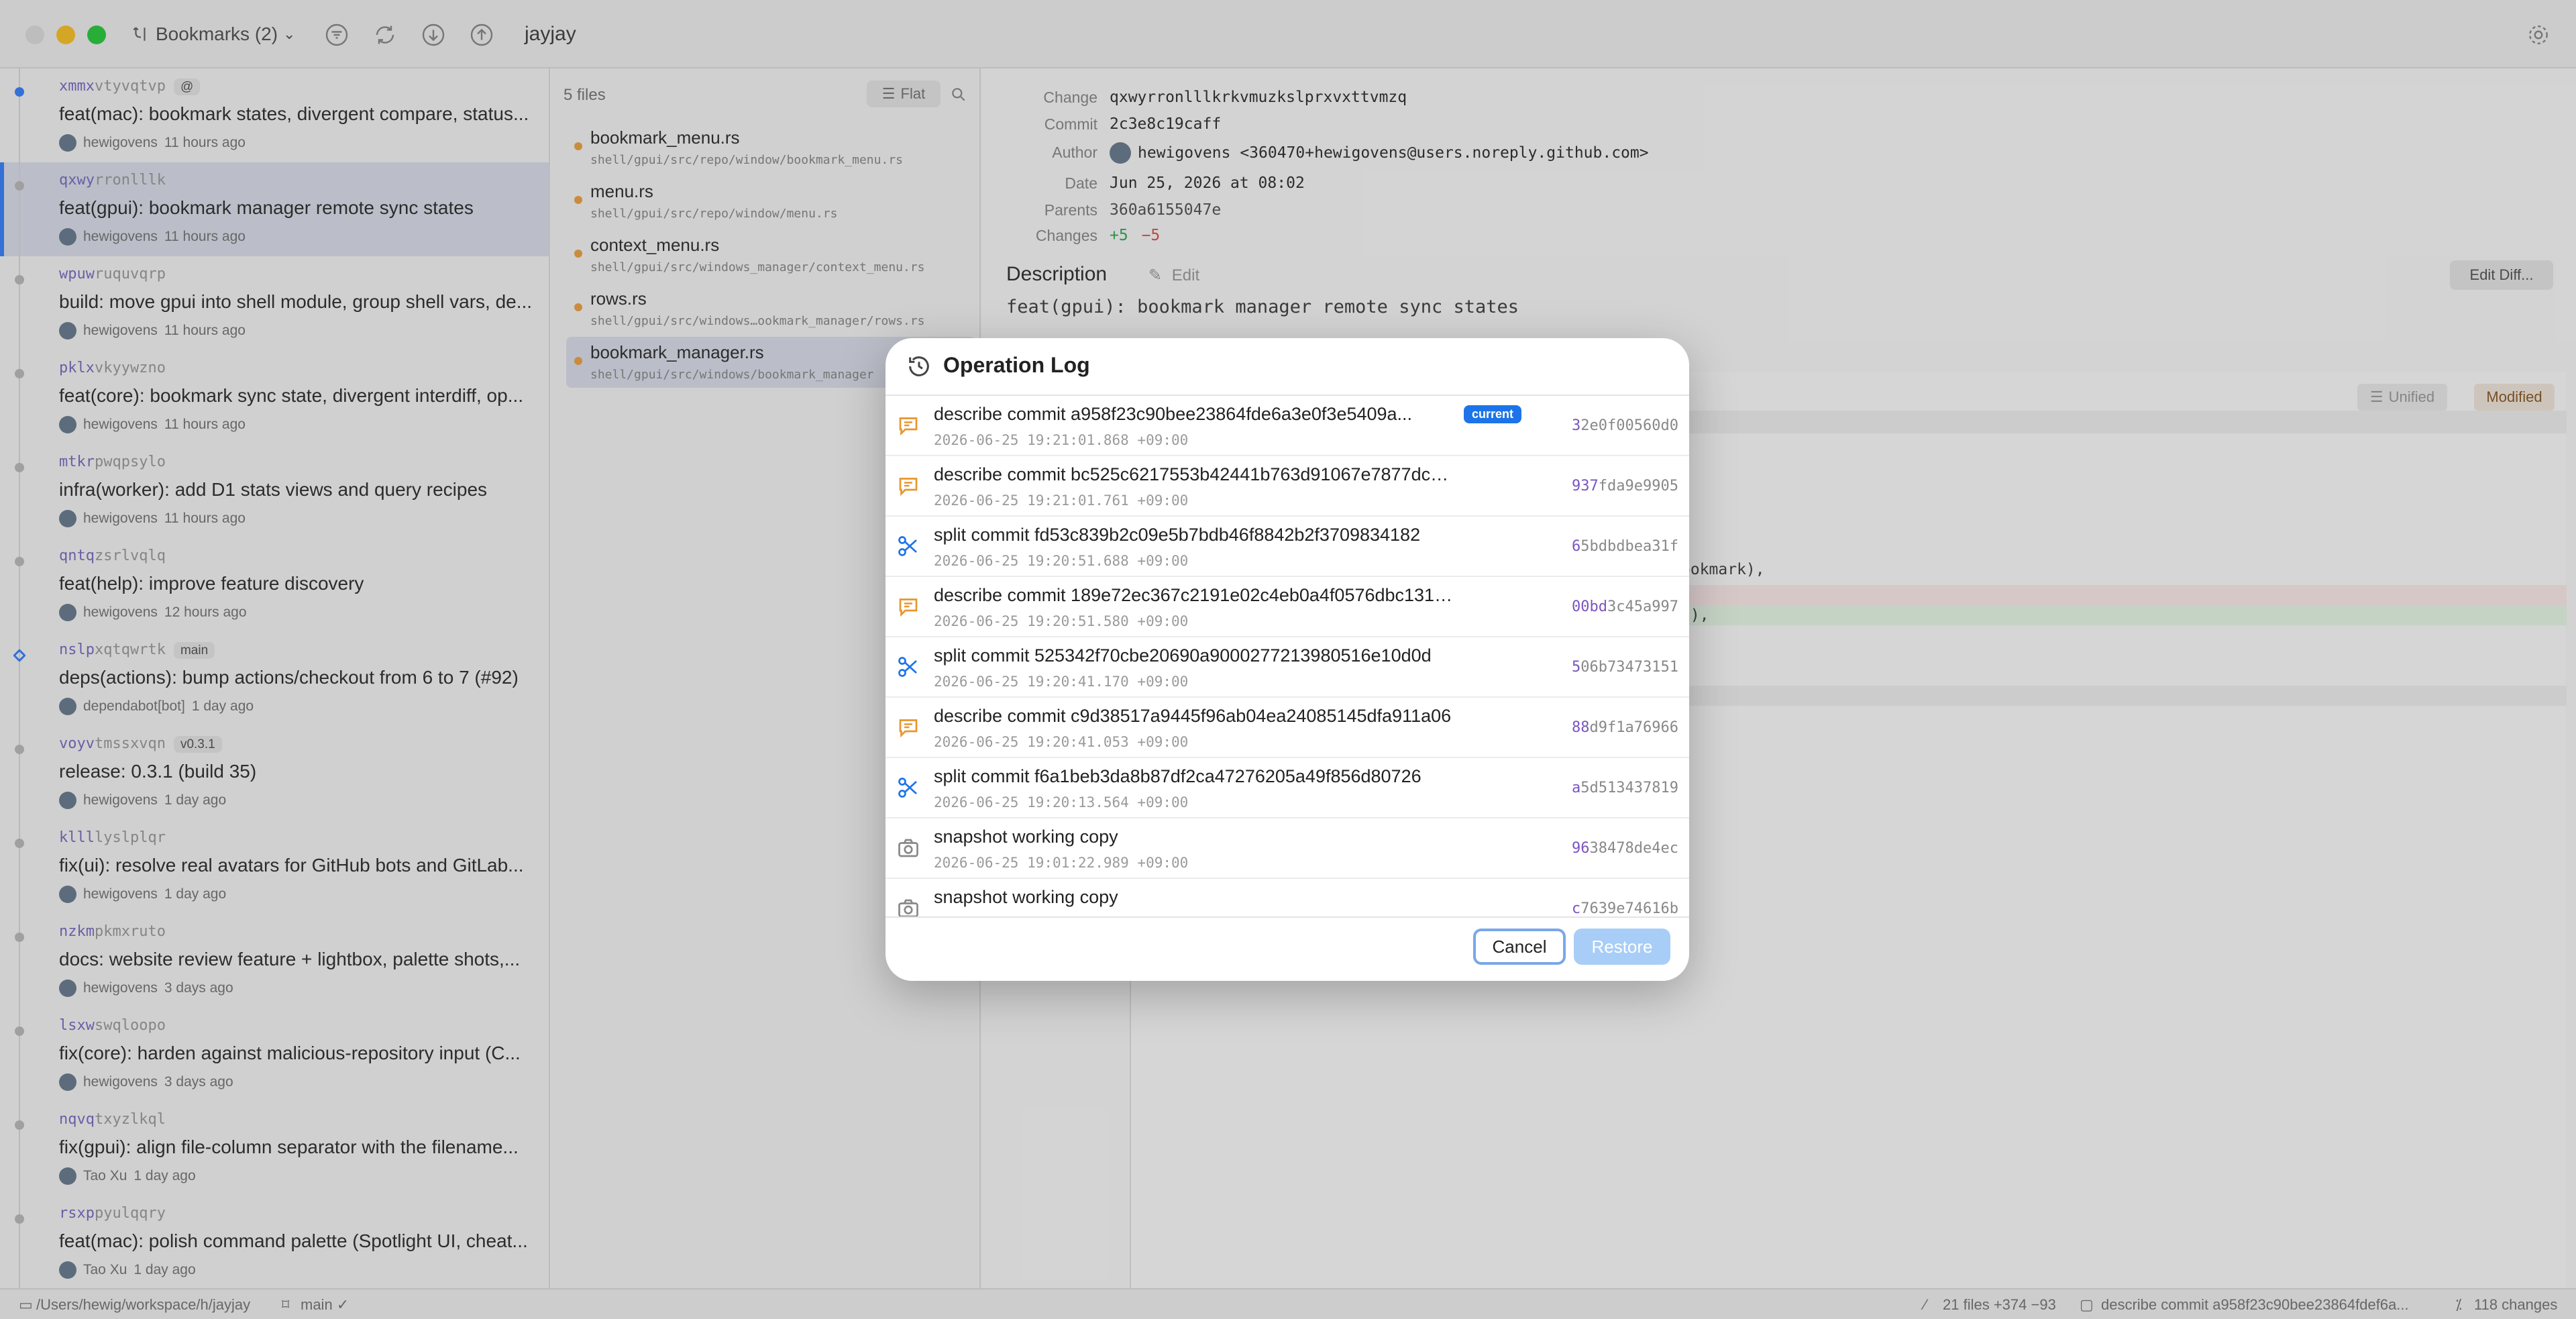 Image resolution: width=2576 pixels, height=1319 pixels. What do you see at coordinates (1629, 667) in the screenshot?
I see `operation-id-rest: 06b73473151` at bounding box center [1629, 667].